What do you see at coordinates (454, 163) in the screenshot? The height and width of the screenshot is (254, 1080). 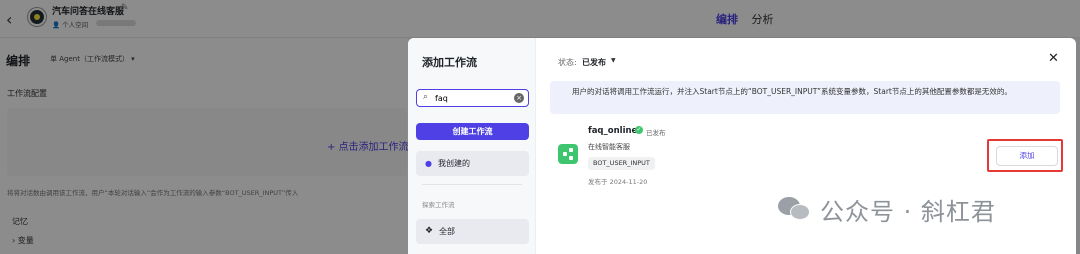 I see `my-created-label: 我创建的` at bounding box center [454, 163].